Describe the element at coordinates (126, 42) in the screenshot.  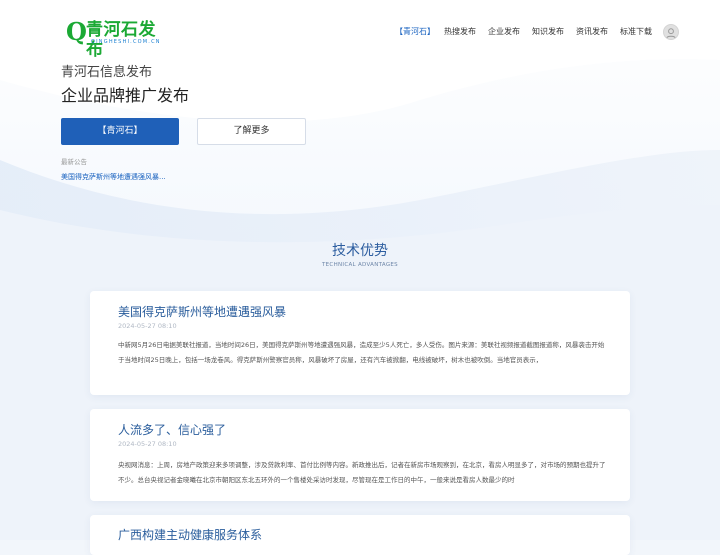
I see `logo-domain: QINGHESHI.COM.CN` at that location.